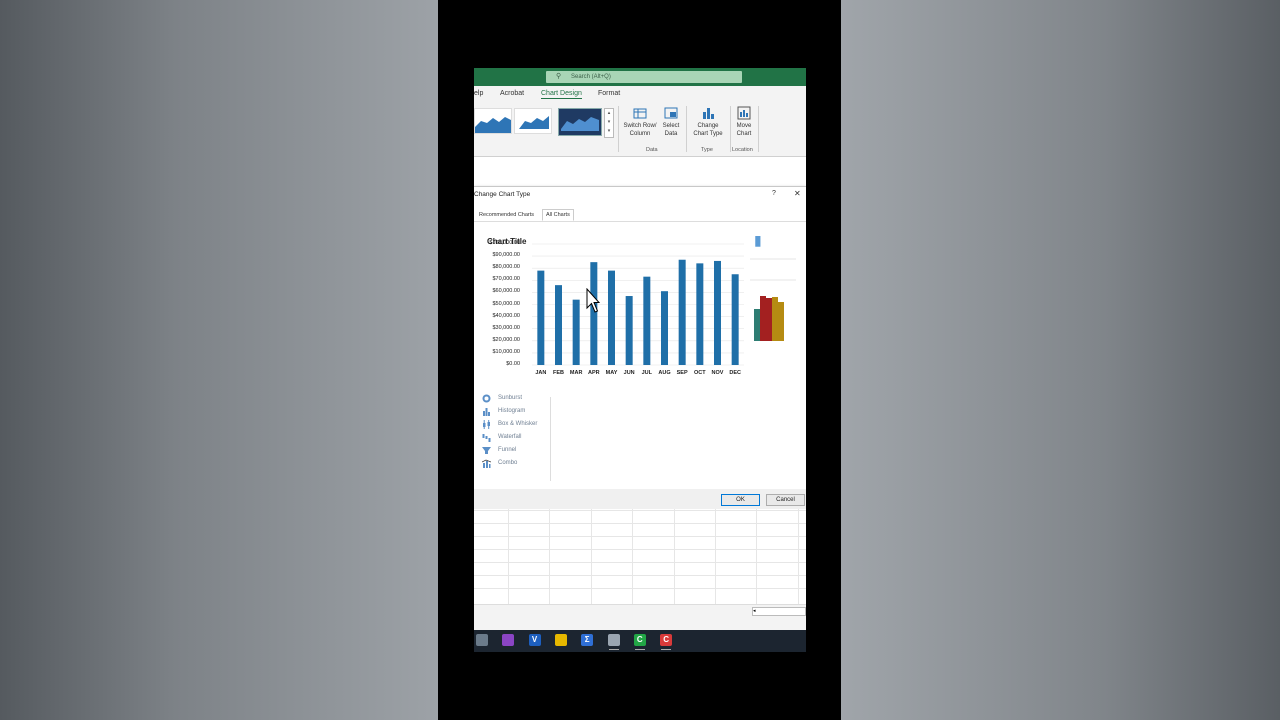 The image size is (1280, 720). I want to click on move-chart-label: Move Chart, so click(744, 130).